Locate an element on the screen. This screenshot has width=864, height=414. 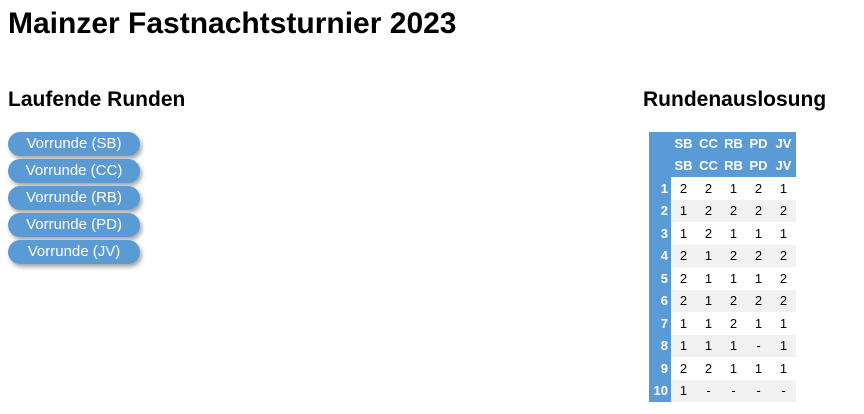
round-number: 7 is located at coordinates (660, 323).